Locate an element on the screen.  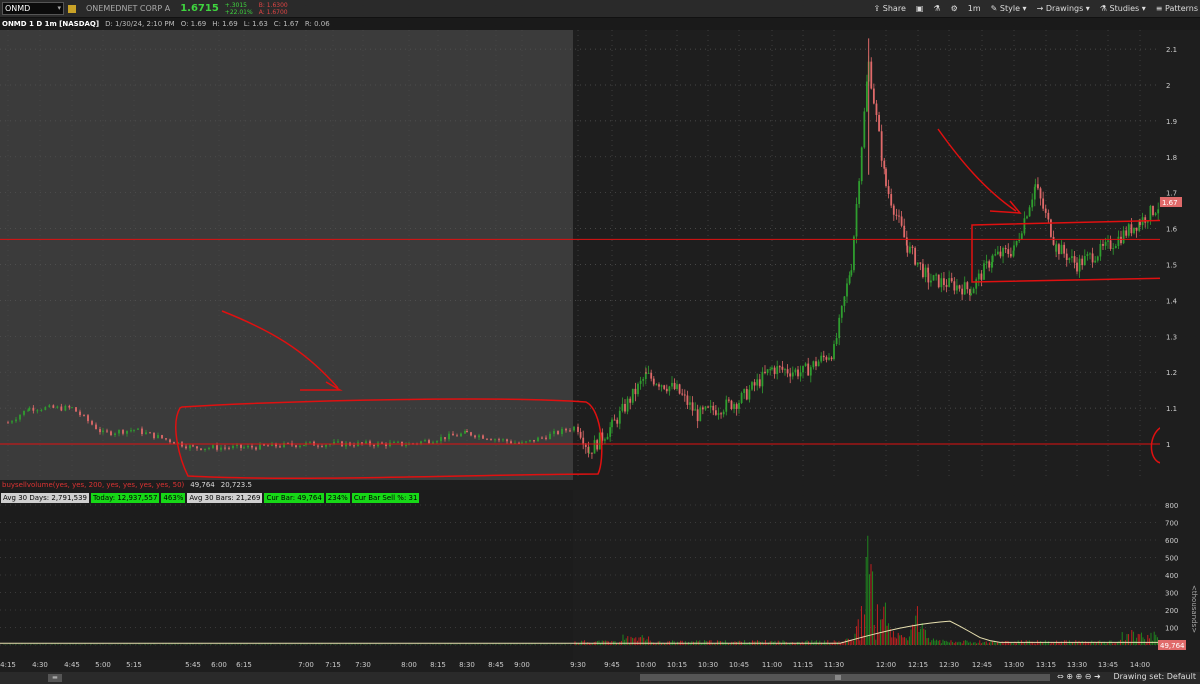
last-price: 1.6715 is located at coordinates (199, 8).